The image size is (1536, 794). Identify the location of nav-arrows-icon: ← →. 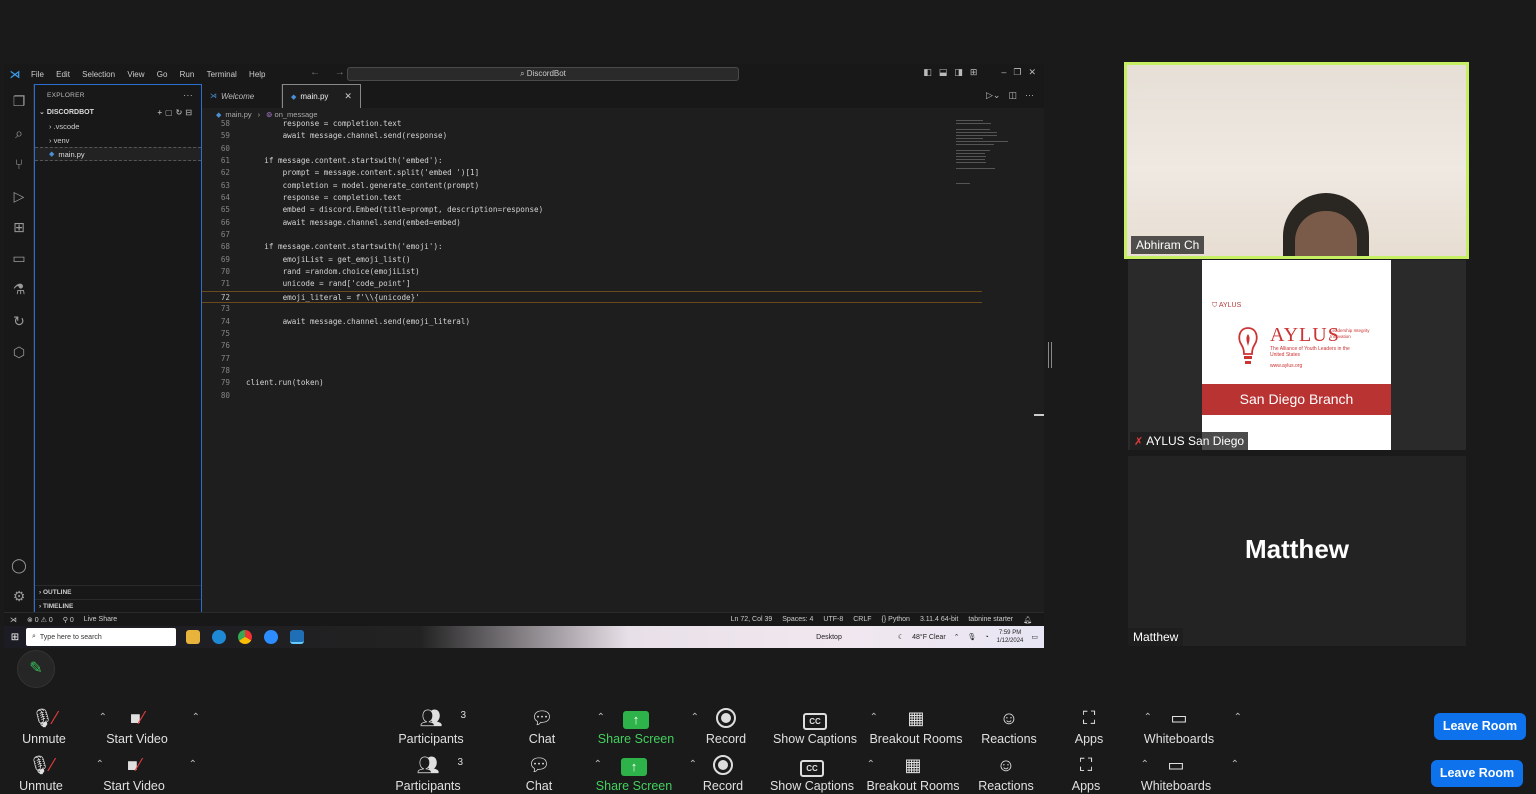
(330, 72).